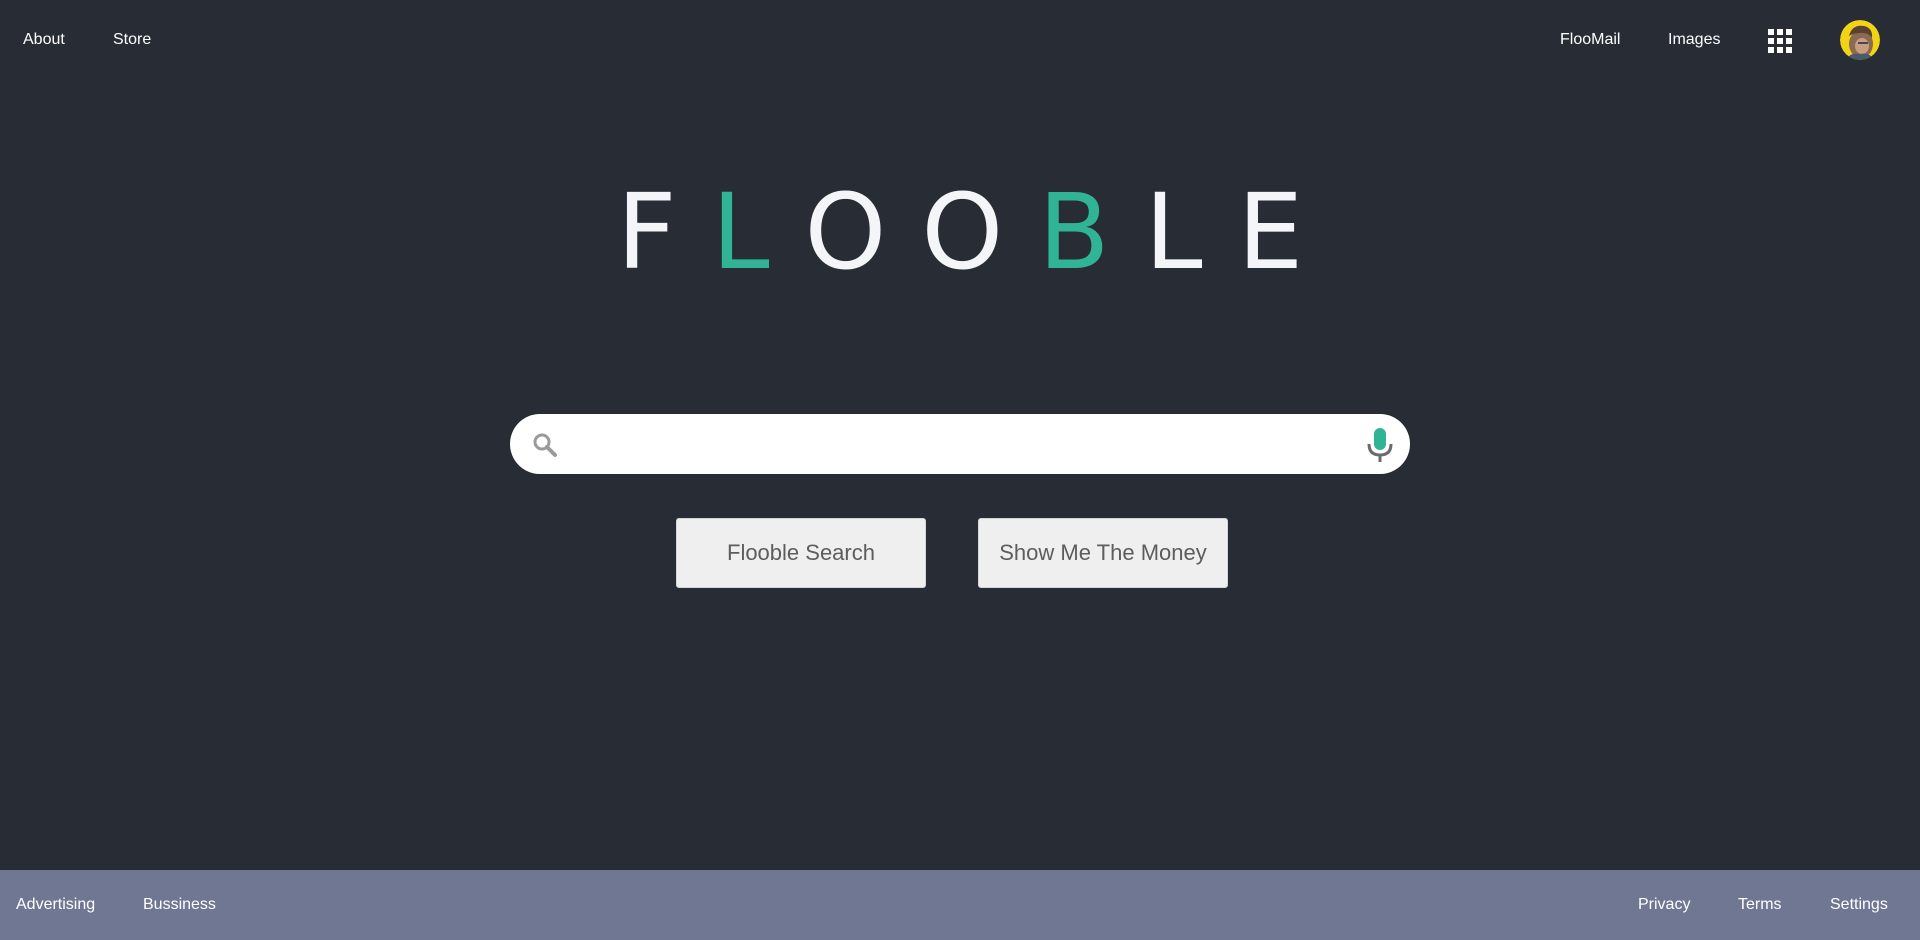 The width and height of the screenshot is (1920, 940). Describe the element at coordinates (1780, 41) in the screenshot. I see `apps-grid-icon` at that location.